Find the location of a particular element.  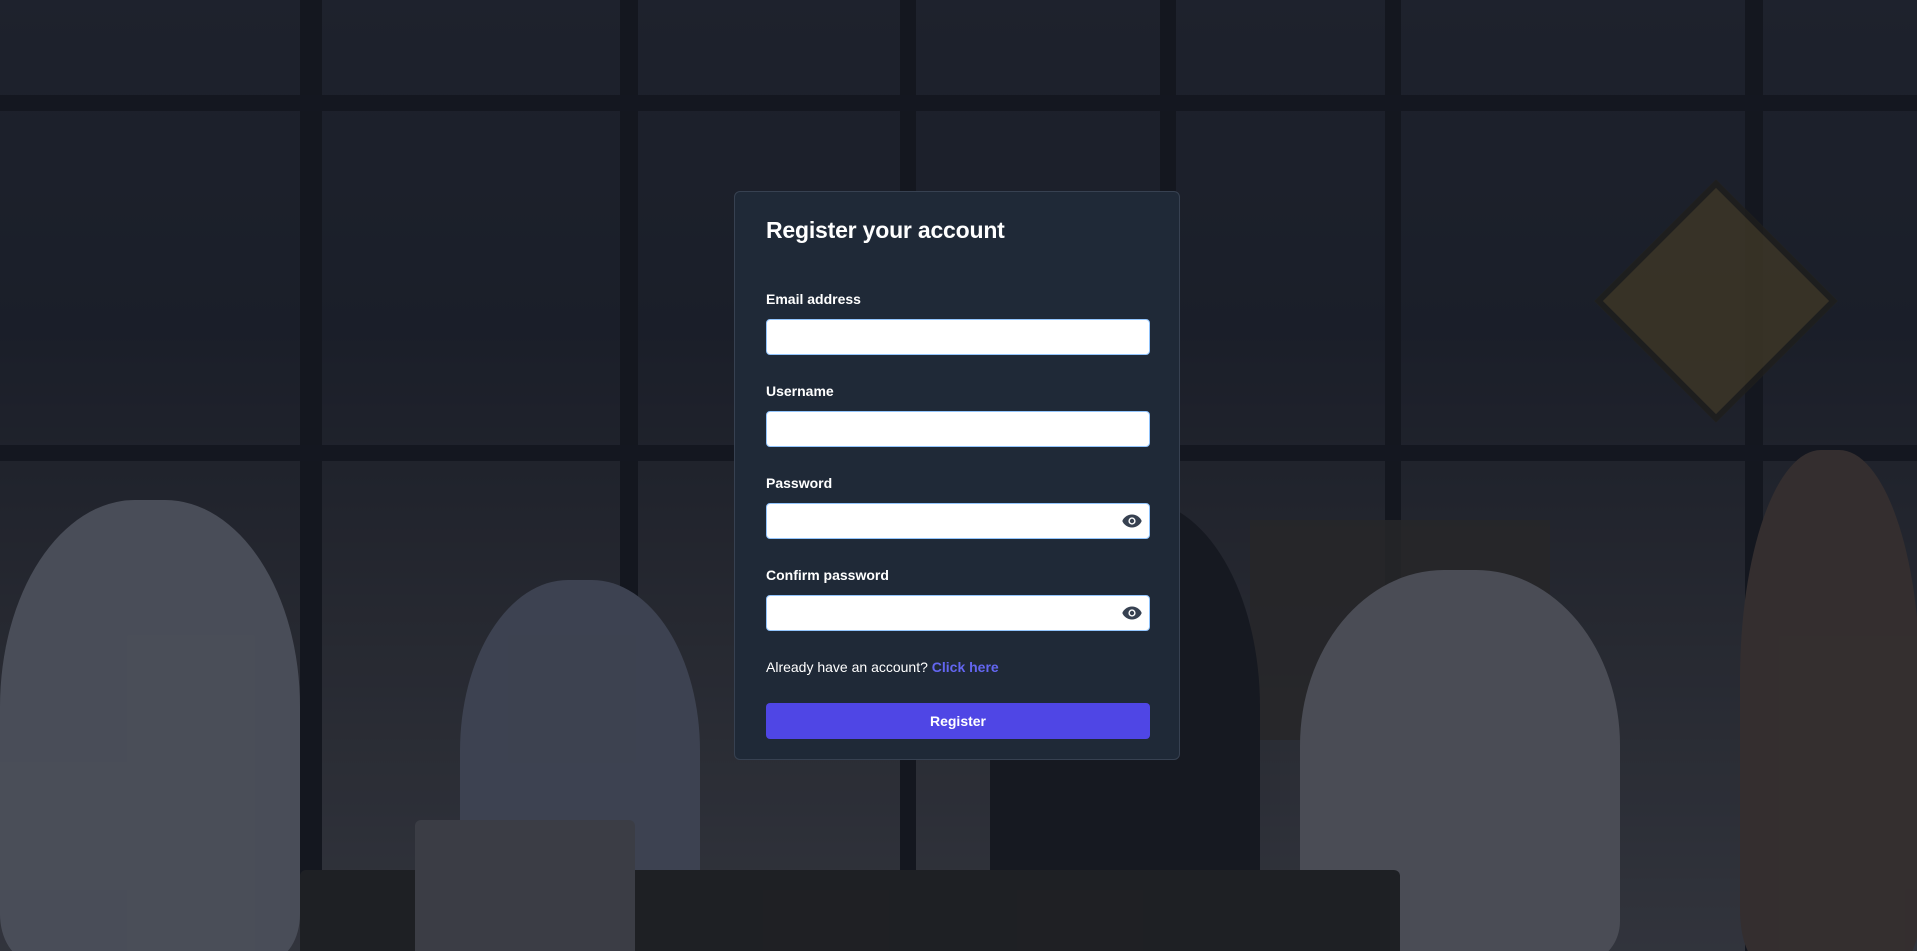

login-link: Click here is located at coordinates (965, 667).